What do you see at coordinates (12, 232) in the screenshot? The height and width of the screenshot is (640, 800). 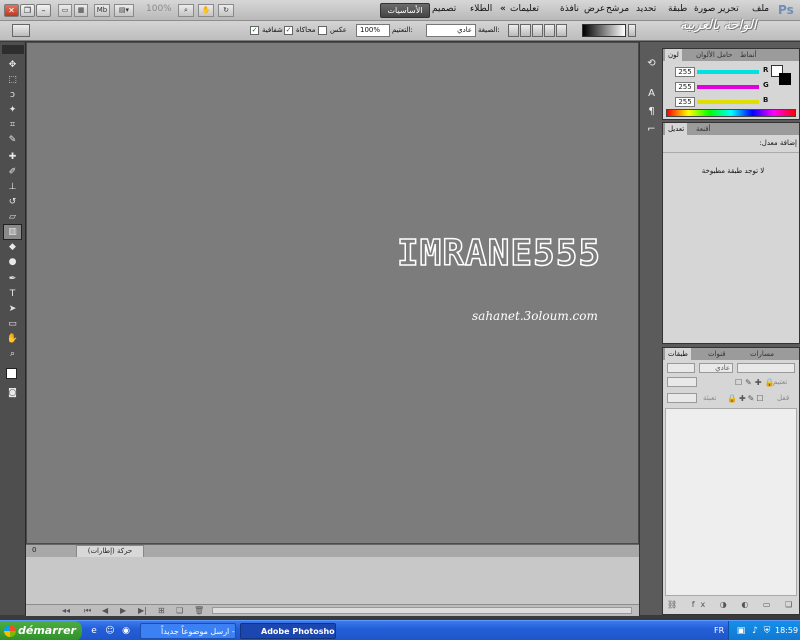 I see `gradient-tool-icon: ▥` at bounding box center [12, 232].